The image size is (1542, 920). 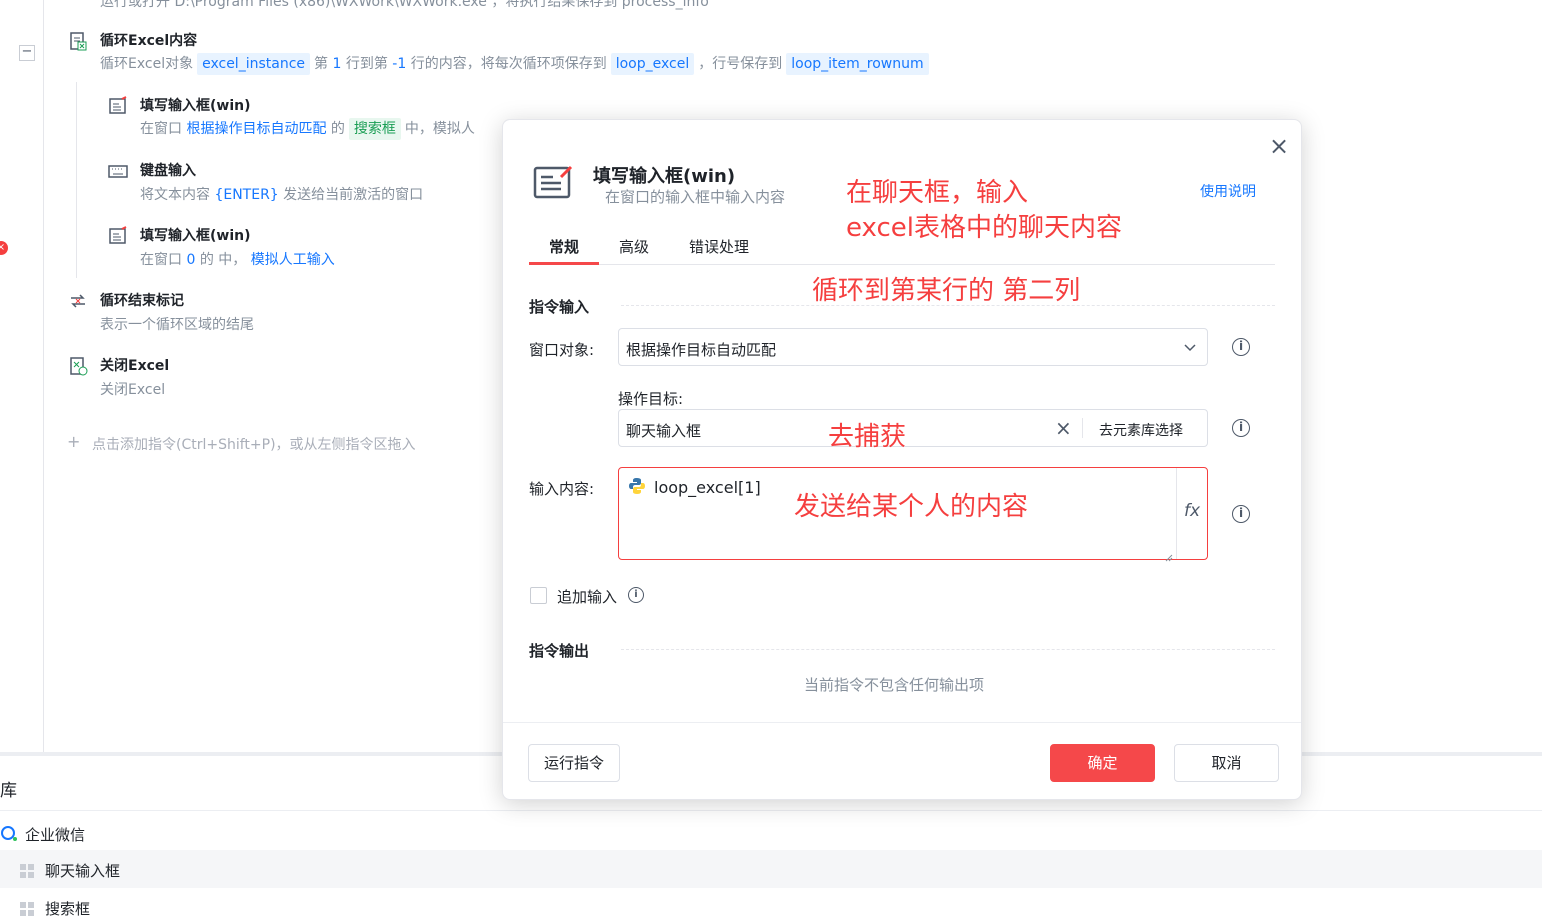 What do you see at coordinates (175, 195) in the screenshot?
I see `desc-text: 将文本内容` at bounding box center [175, 195].